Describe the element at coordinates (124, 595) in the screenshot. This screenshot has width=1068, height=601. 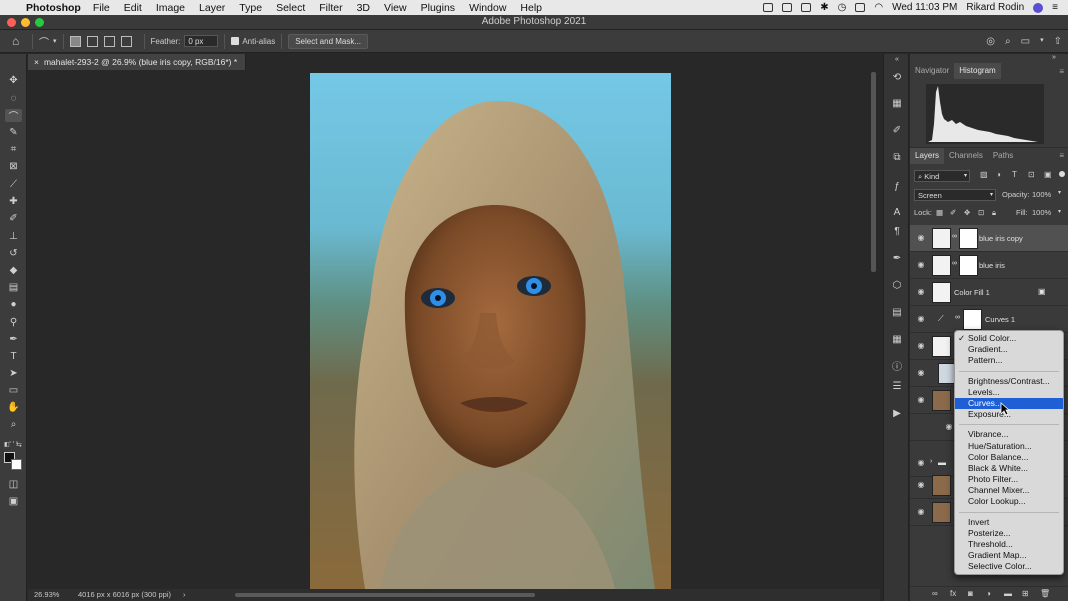
I see `document-dimensions: 4016 px x 6016 px (300 ppi)` at that location.